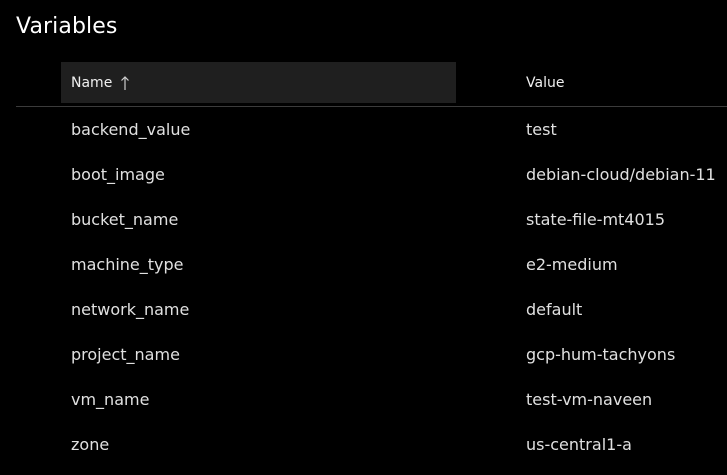 This screenshot has width=727, height=475. Describe the element at coordinates (621, 174) in the screenshot. I see `variable-value: debian-cloud/debian-11` at that location.